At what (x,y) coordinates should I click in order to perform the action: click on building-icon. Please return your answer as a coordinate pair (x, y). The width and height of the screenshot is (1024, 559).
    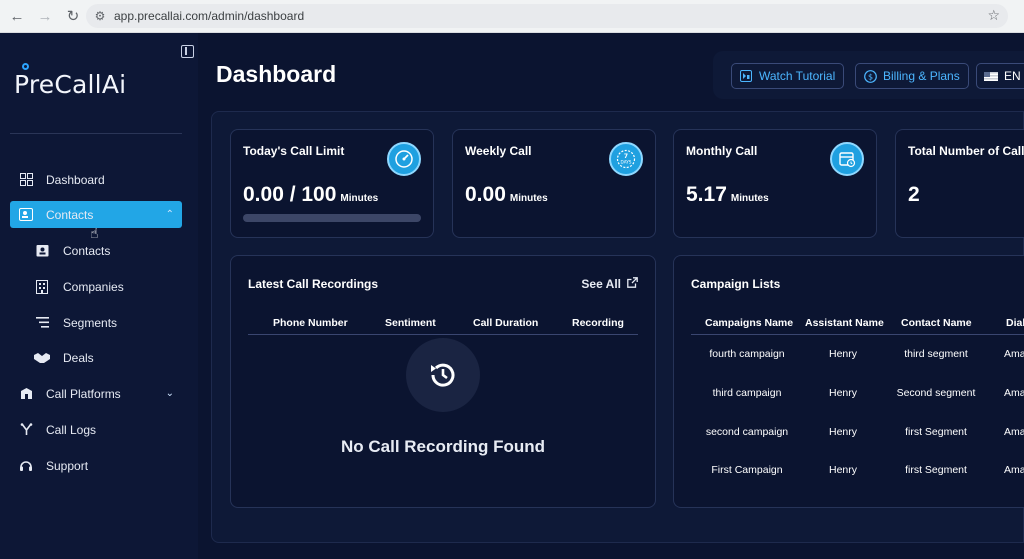
    Looking at the image, I should click on (42, 287).